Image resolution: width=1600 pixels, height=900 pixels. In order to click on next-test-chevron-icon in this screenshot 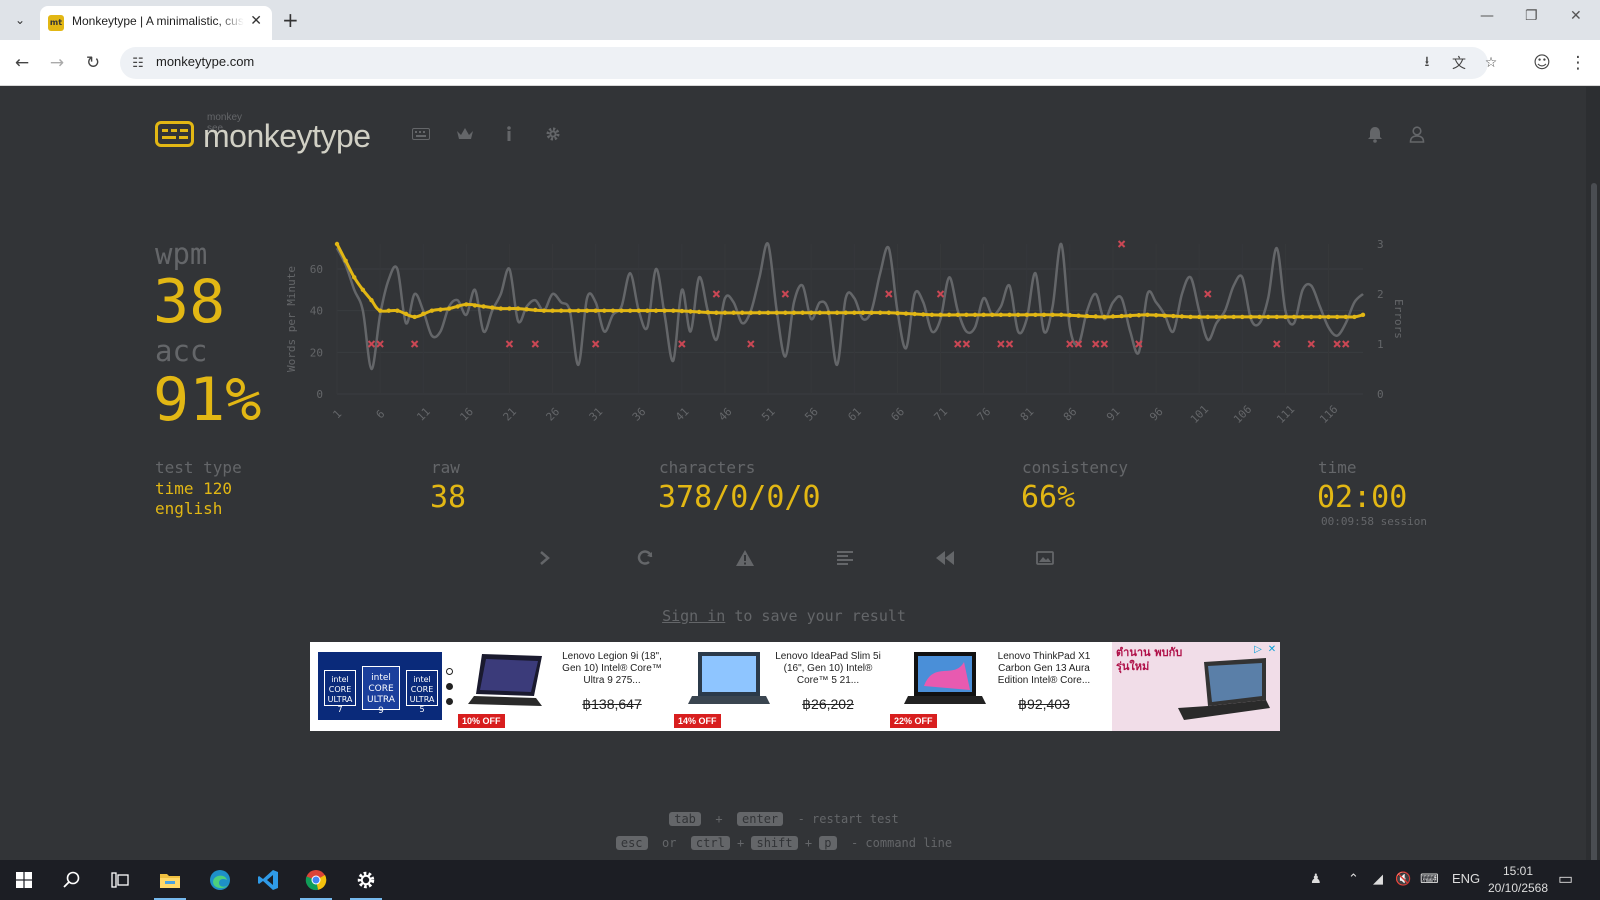, I will do `click(545, 558)`.